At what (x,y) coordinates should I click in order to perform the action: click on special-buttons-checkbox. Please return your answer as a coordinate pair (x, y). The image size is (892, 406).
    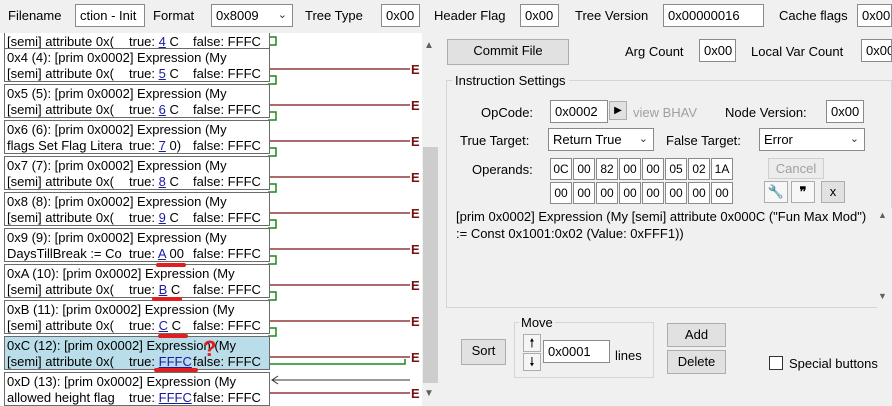
    Looking at the image, I should click on (776, 363).